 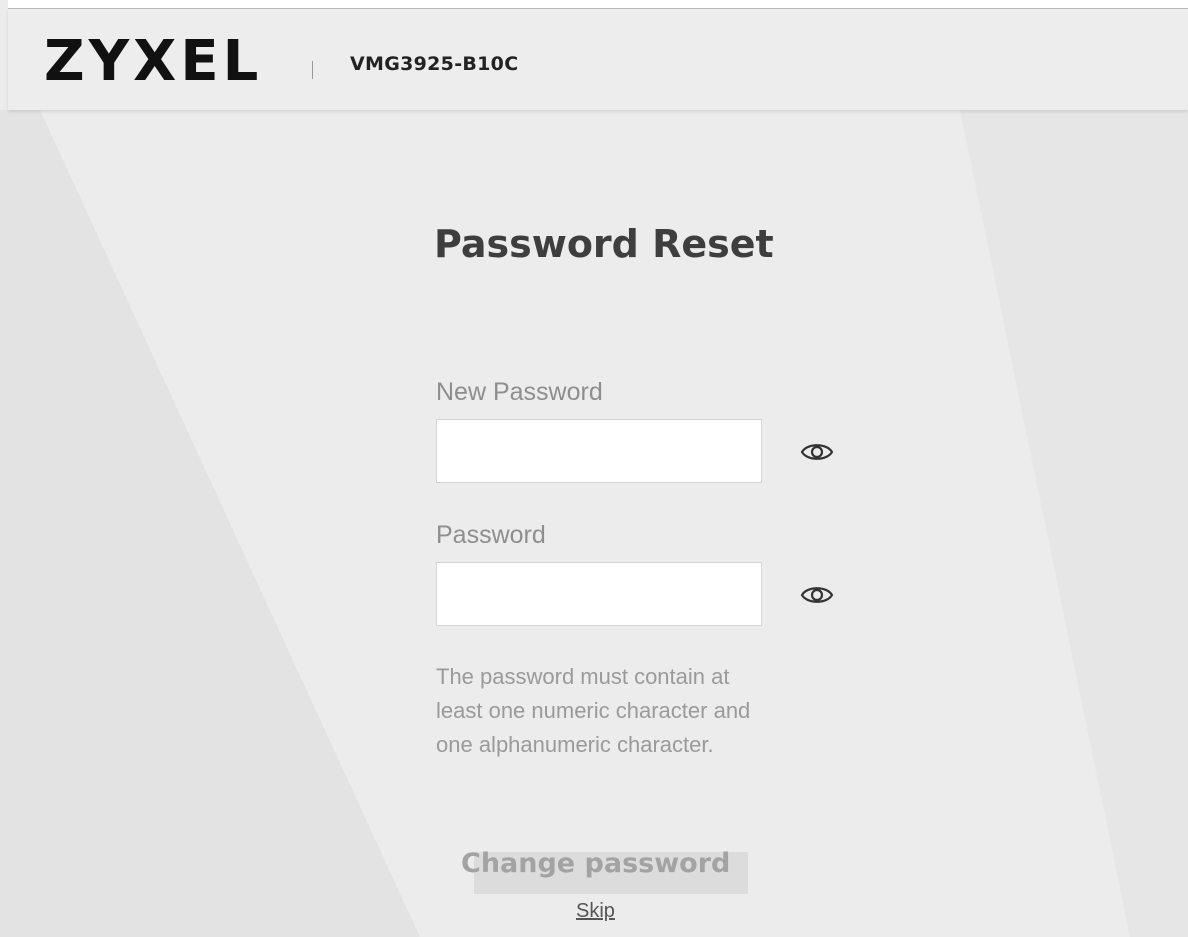 I want to click on show-password-icon, so click(x=817, y=595).